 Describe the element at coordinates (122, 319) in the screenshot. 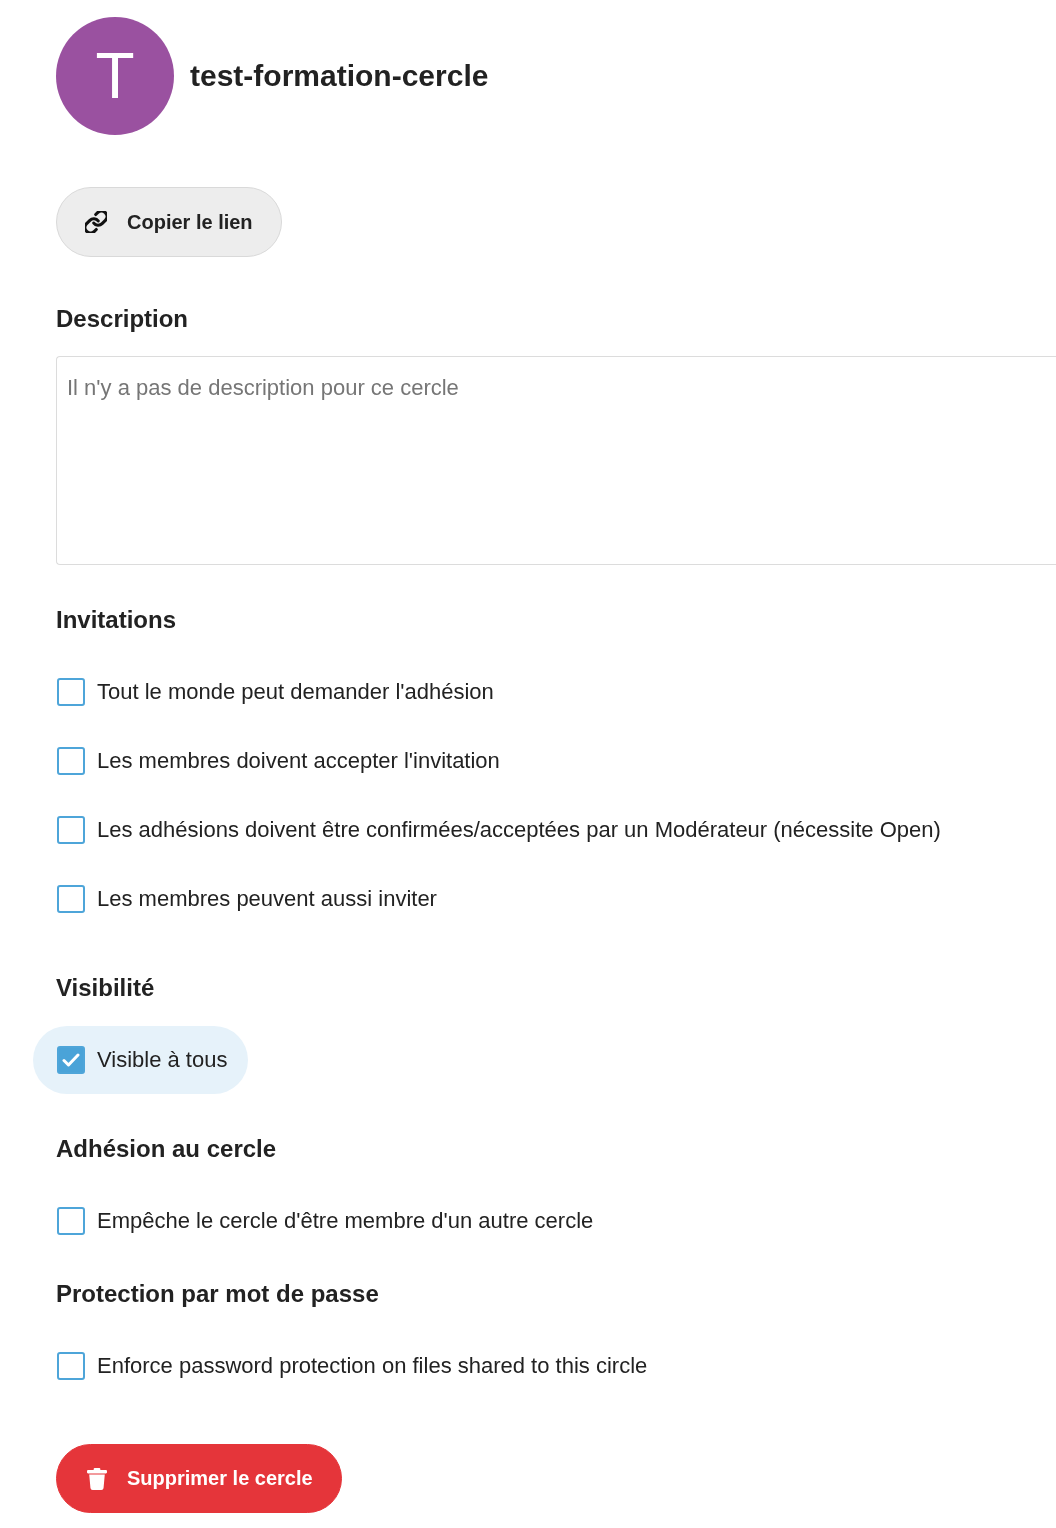

I see `section-heading: Description` at that location.